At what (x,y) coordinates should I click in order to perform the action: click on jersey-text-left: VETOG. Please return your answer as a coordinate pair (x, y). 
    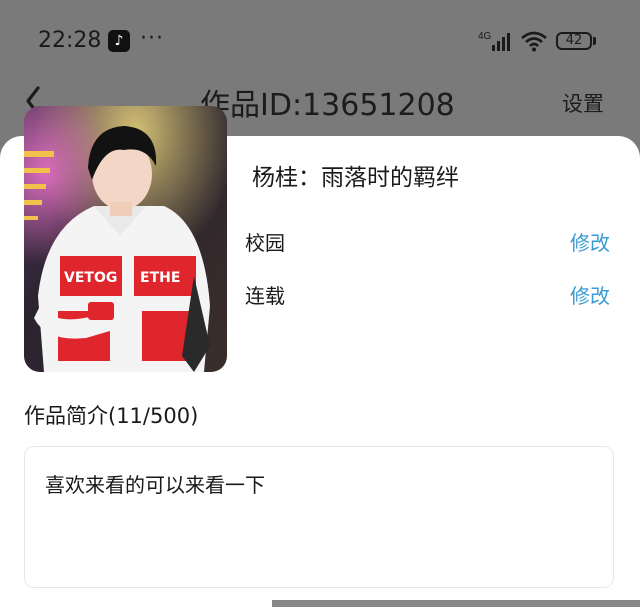
    Looking at the image, I should click on (90, 278).